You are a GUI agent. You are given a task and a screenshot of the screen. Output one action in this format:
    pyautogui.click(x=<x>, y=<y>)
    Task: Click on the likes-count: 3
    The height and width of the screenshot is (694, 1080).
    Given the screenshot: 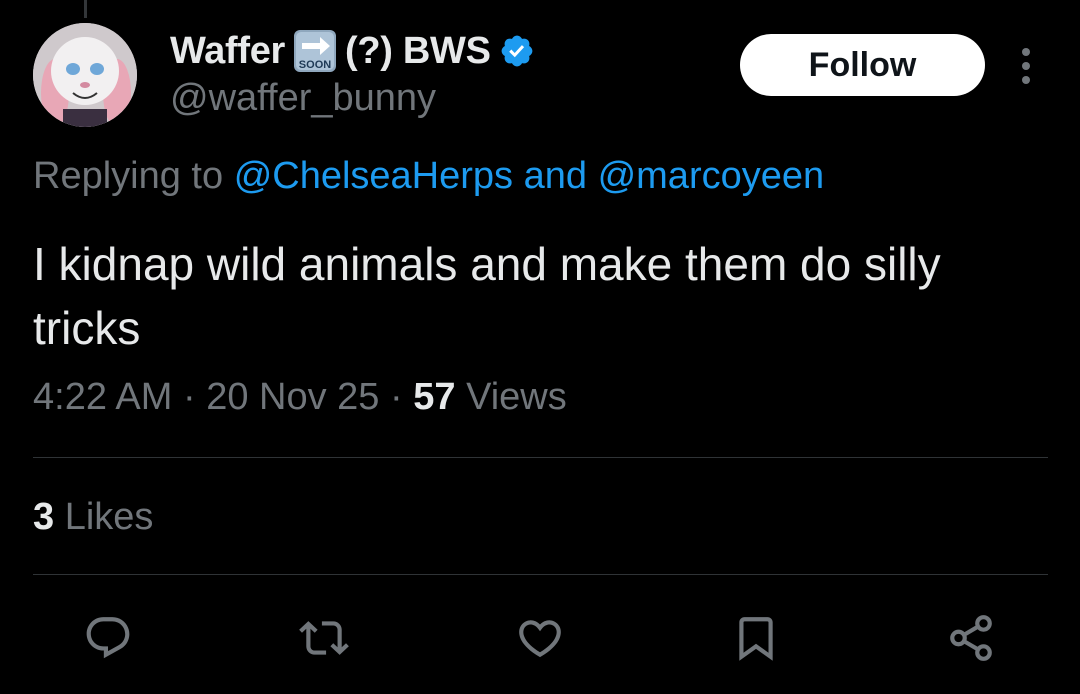 What is the action you would take?
    pyautogui.click(x=44, y=517)
    